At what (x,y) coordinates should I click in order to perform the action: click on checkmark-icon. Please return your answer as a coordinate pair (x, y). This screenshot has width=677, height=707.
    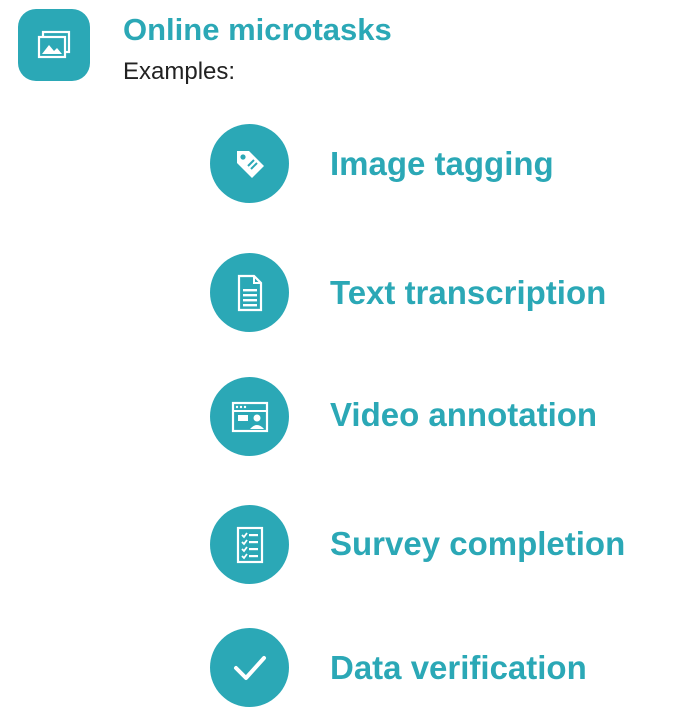
    Looking at the image, I should click on (250, 668).